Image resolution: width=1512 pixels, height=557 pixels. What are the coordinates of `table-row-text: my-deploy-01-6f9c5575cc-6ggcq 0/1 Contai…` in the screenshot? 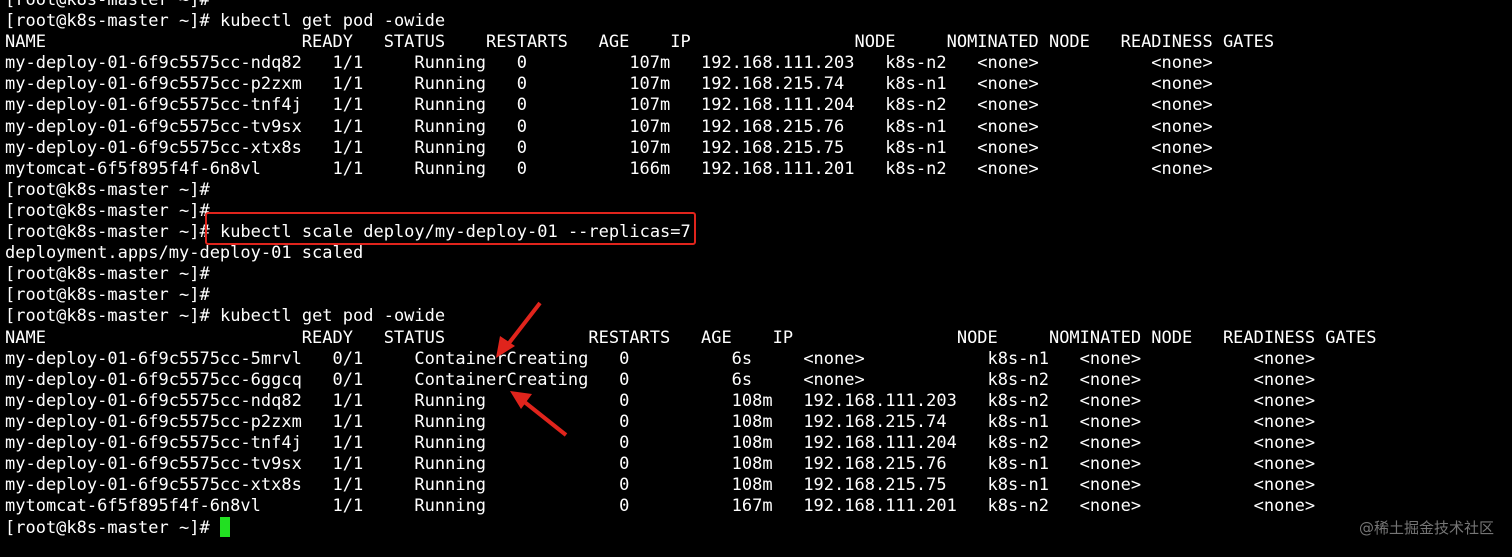 It's located at (660, 379).